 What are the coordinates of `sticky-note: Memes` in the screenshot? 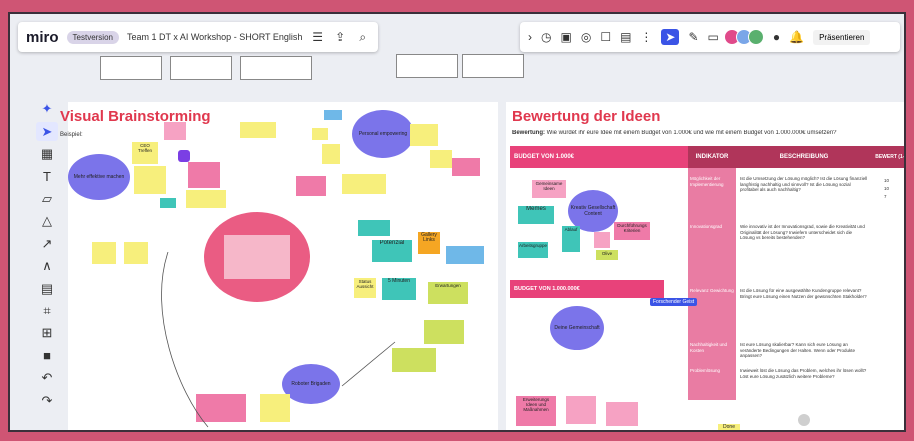 It's located at (536, 215).